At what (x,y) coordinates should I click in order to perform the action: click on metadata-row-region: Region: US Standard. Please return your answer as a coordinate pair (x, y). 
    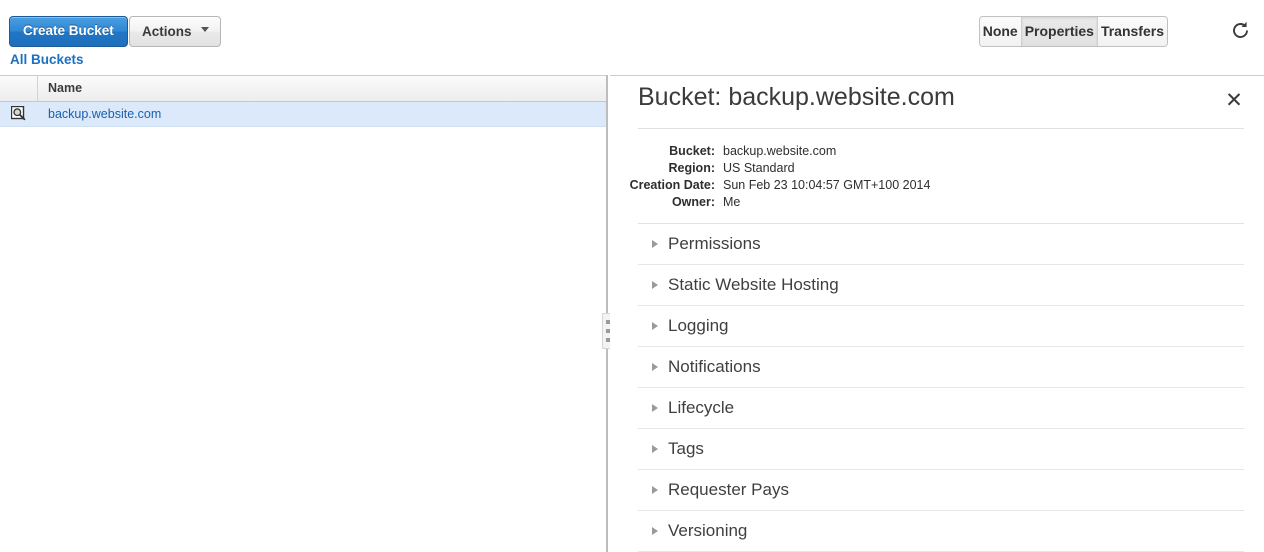
    Looking at the image, I should click on (937, 168).